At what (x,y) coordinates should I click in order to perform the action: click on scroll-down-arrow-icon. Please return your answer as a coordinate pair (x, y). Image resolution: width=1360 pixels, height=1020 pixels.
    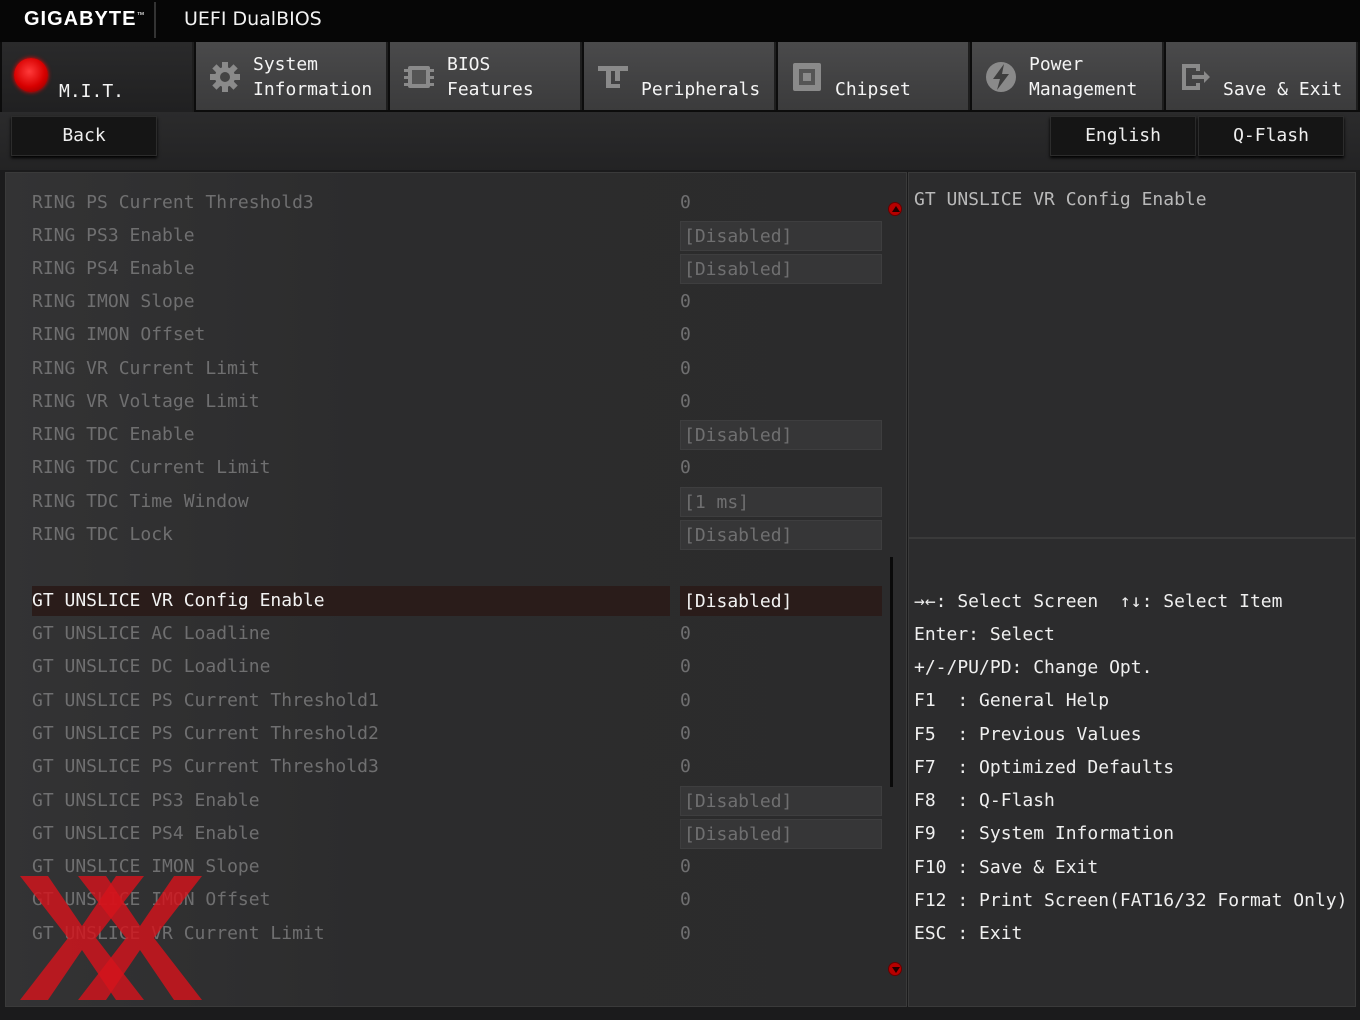
    Looking at the image, I should click on (895, 969).